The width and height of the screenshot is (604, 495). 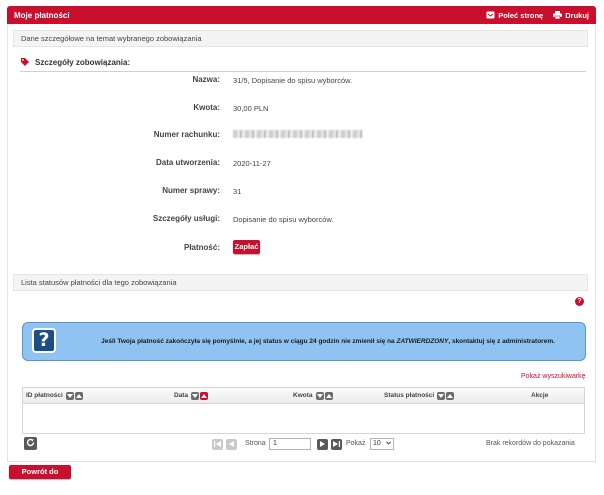 I want to click on page-size-value: 10, so click(x=377, y=443).